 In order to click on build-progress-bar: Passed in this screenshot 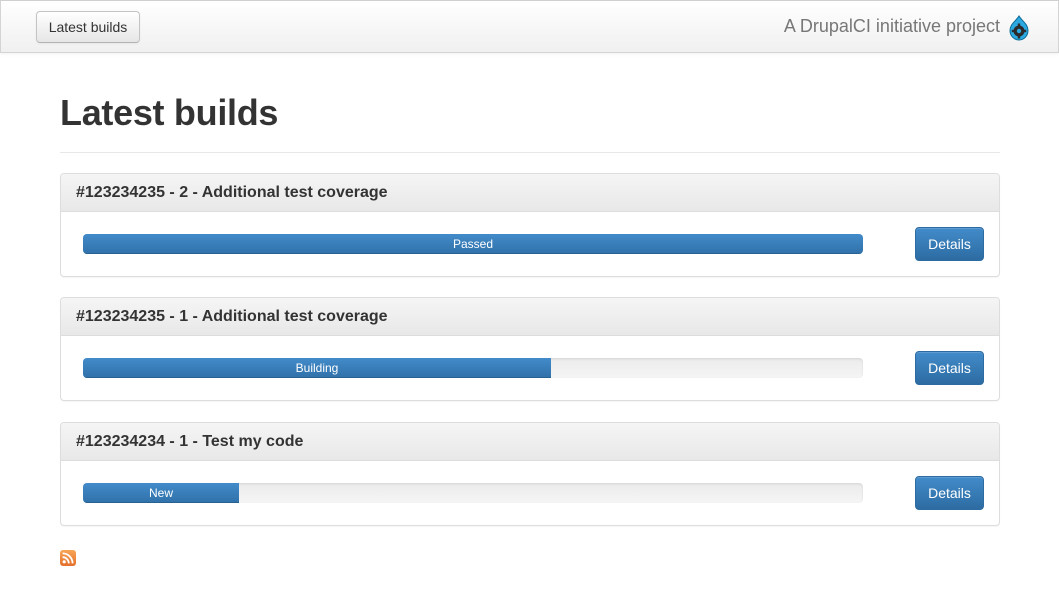, I will do `click(473, 244)`.